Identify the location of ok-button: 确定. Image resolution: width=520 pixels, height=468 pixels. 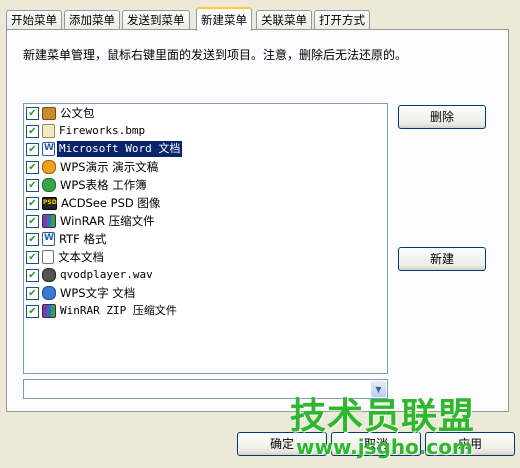
(282, 444).